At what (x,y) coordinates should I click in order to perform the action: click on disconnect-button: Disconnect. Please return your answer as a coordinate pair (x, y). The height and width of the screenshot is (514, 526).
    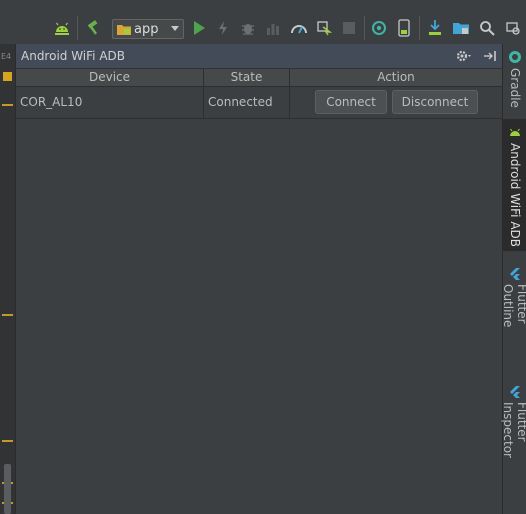
    Looking at the image, I should click on (435, 102).